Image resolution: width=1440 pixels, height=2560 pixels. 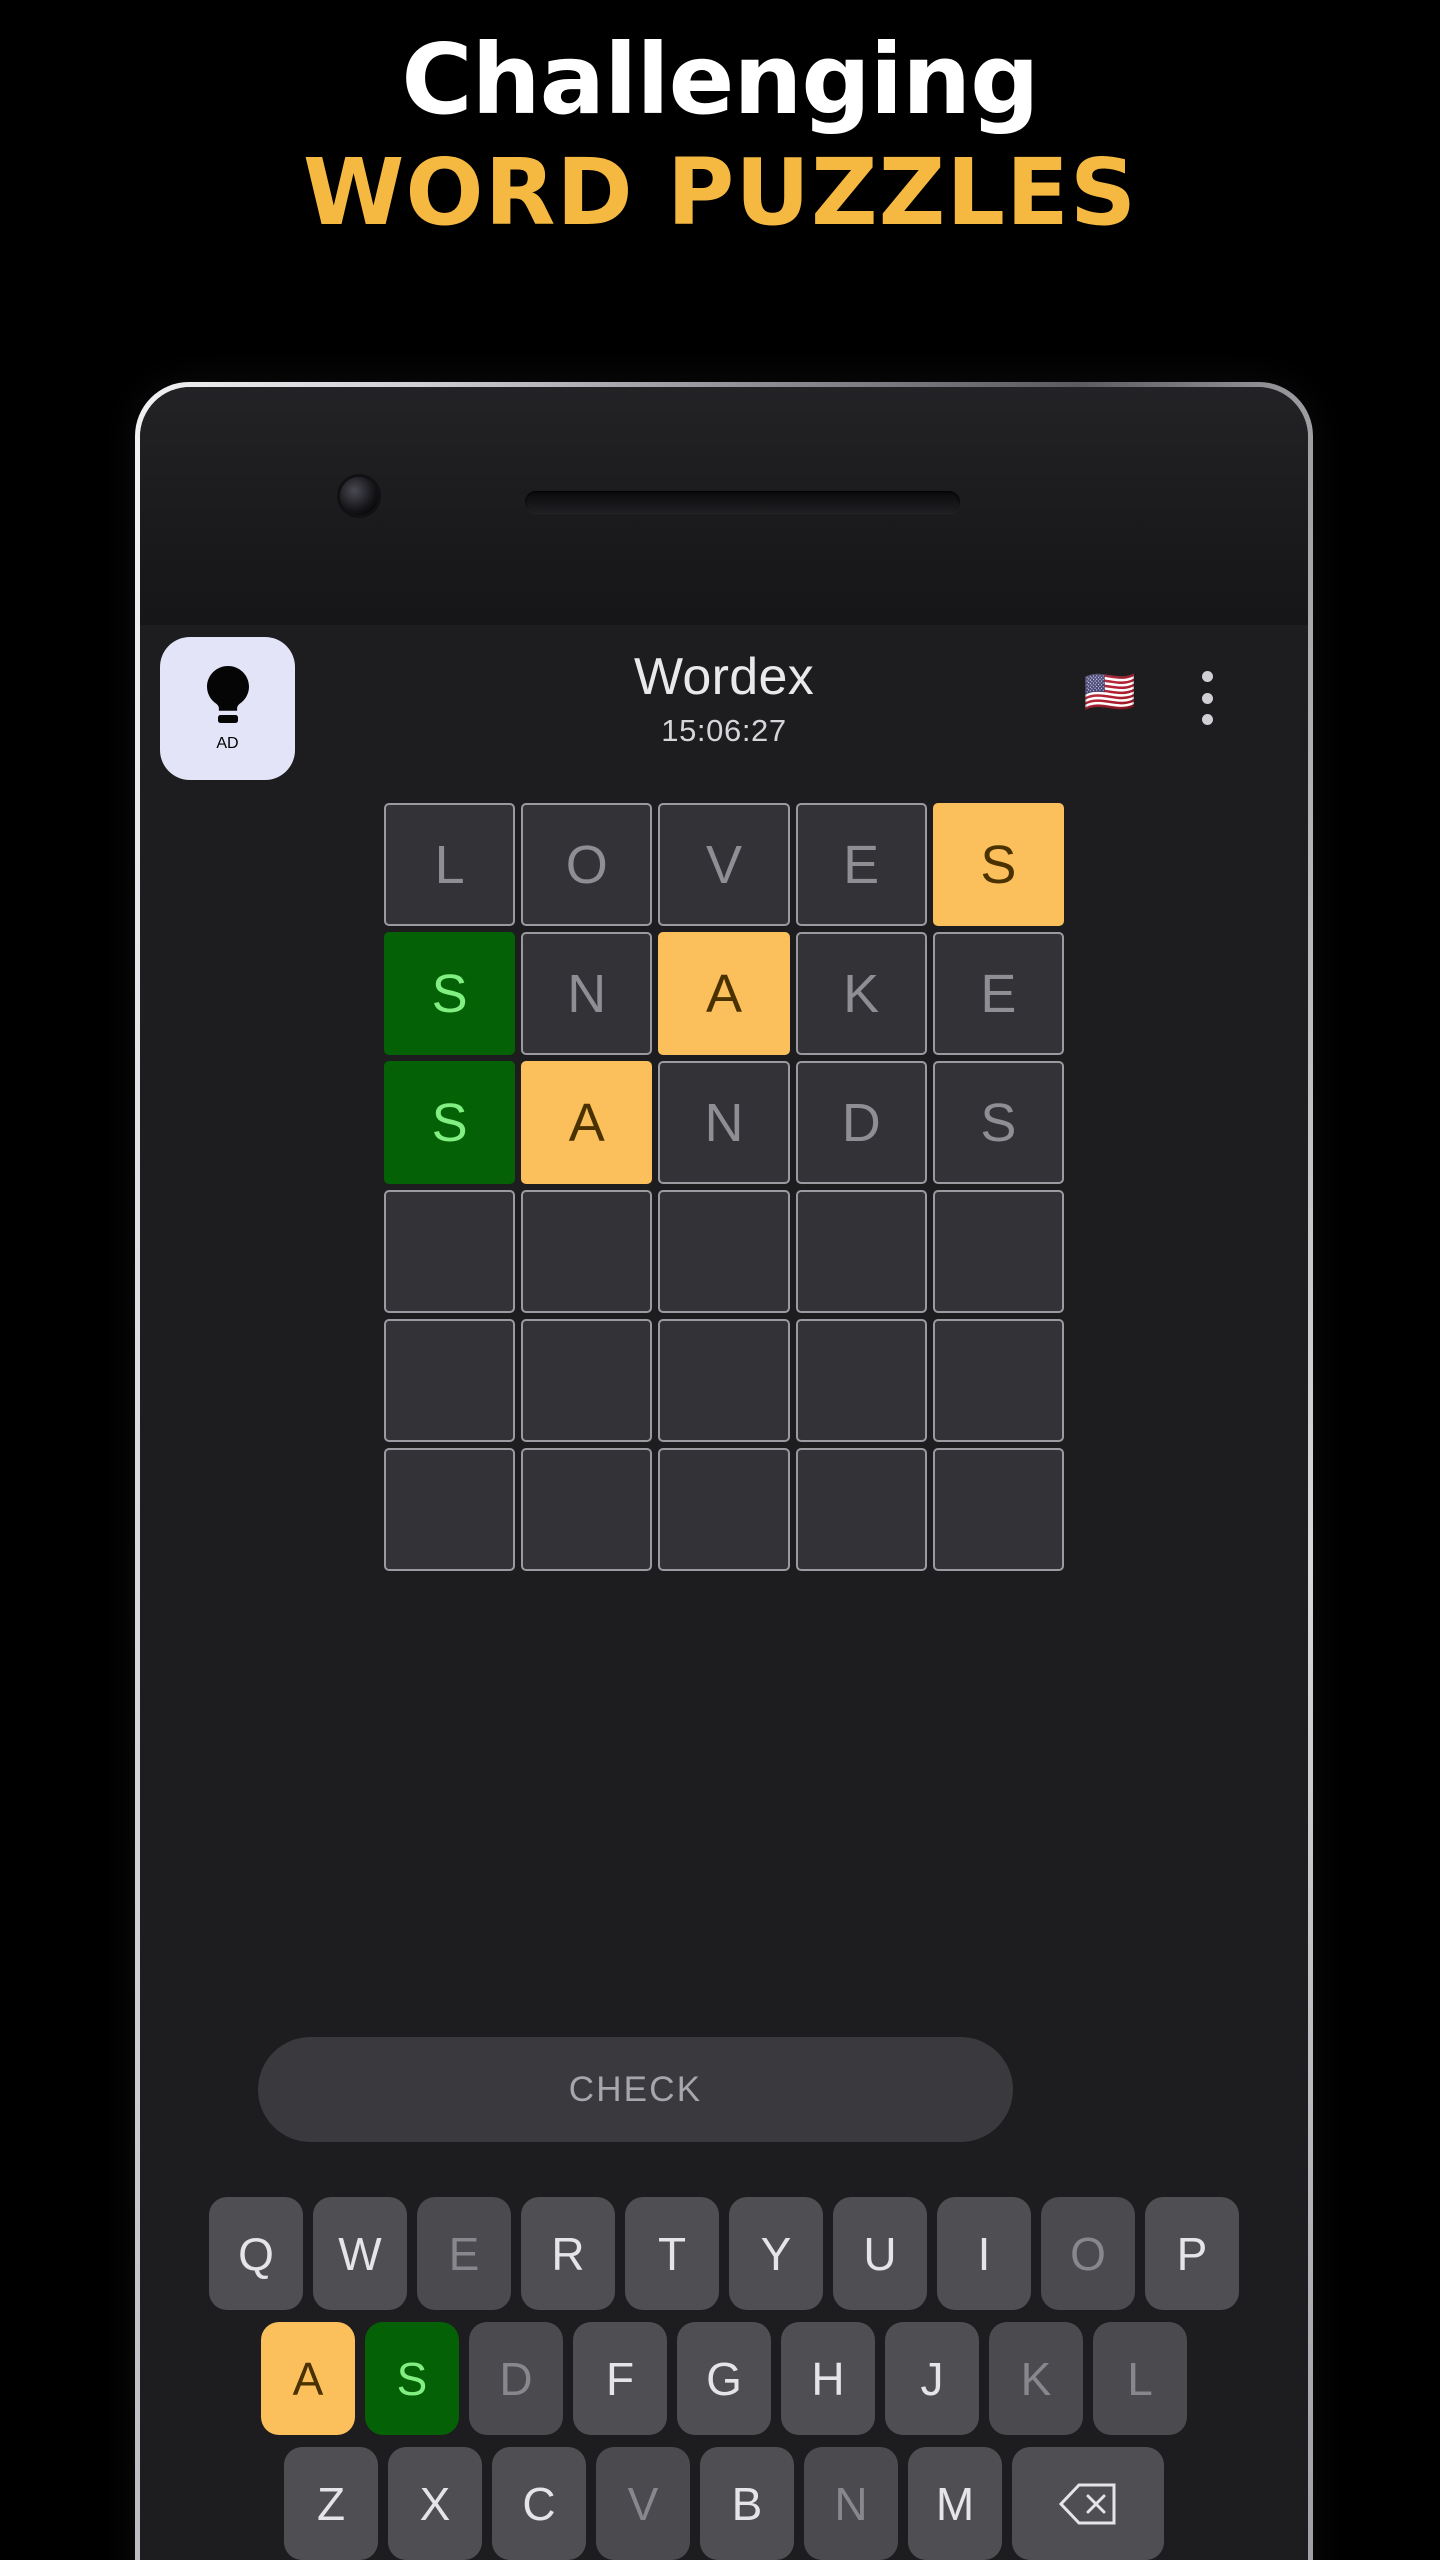 I want to click on grid-tile-r5-c2, so click(x=587, y=1380).